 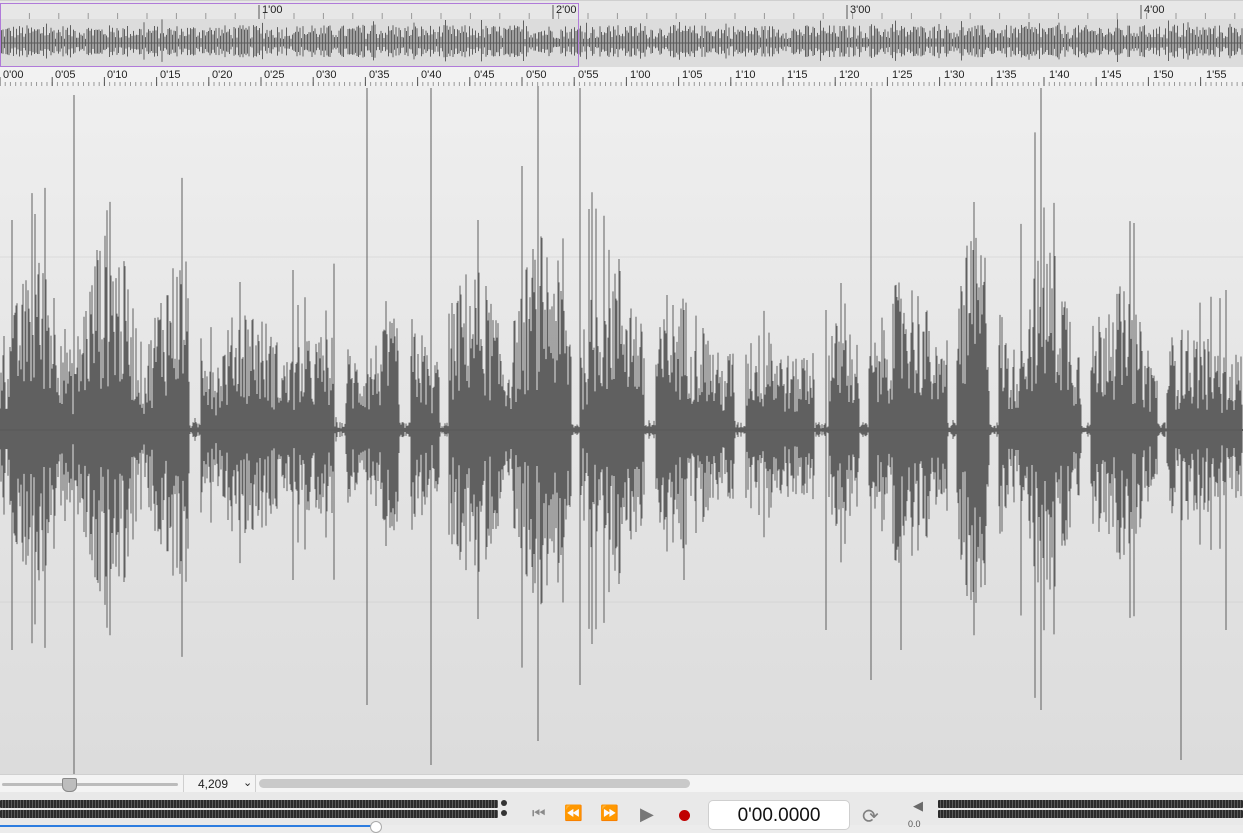 What do you see at coordinates (797, 75) in the screenshot?
I see `ruler-label: 1'15` at bounding box center [797, 75].